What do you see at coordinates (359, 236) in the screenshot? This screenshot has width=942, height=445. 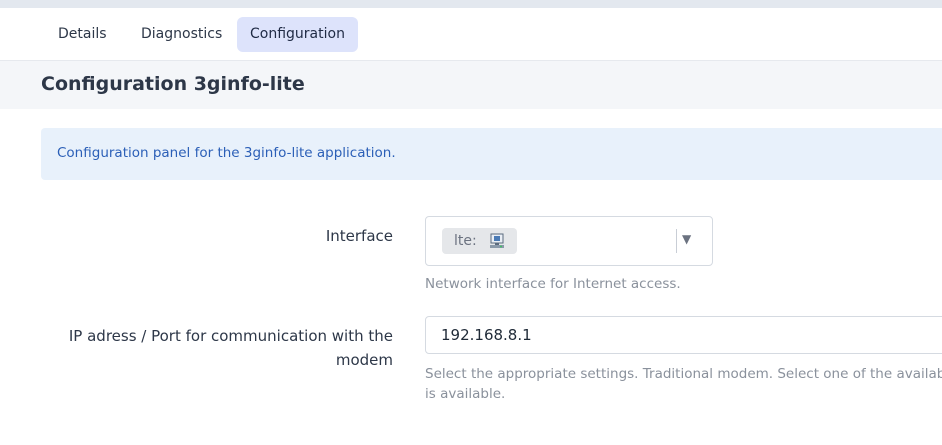 I see `interface-label: Interface` at bounding box center [359, 236].